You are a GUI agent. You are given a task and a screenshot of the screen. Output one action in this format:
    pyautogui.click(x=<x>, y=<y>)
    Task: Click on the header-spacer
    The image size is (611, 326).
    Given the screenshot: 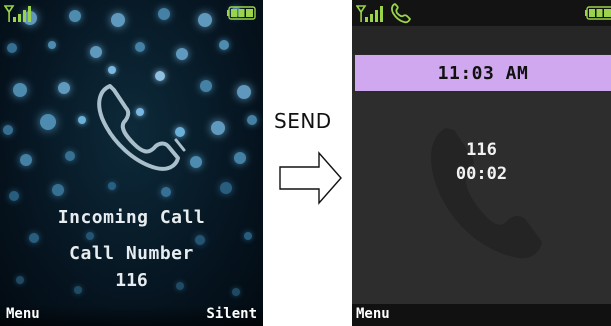 What is the action you would take?
    pyautogui.click(x=481, y=40)
    